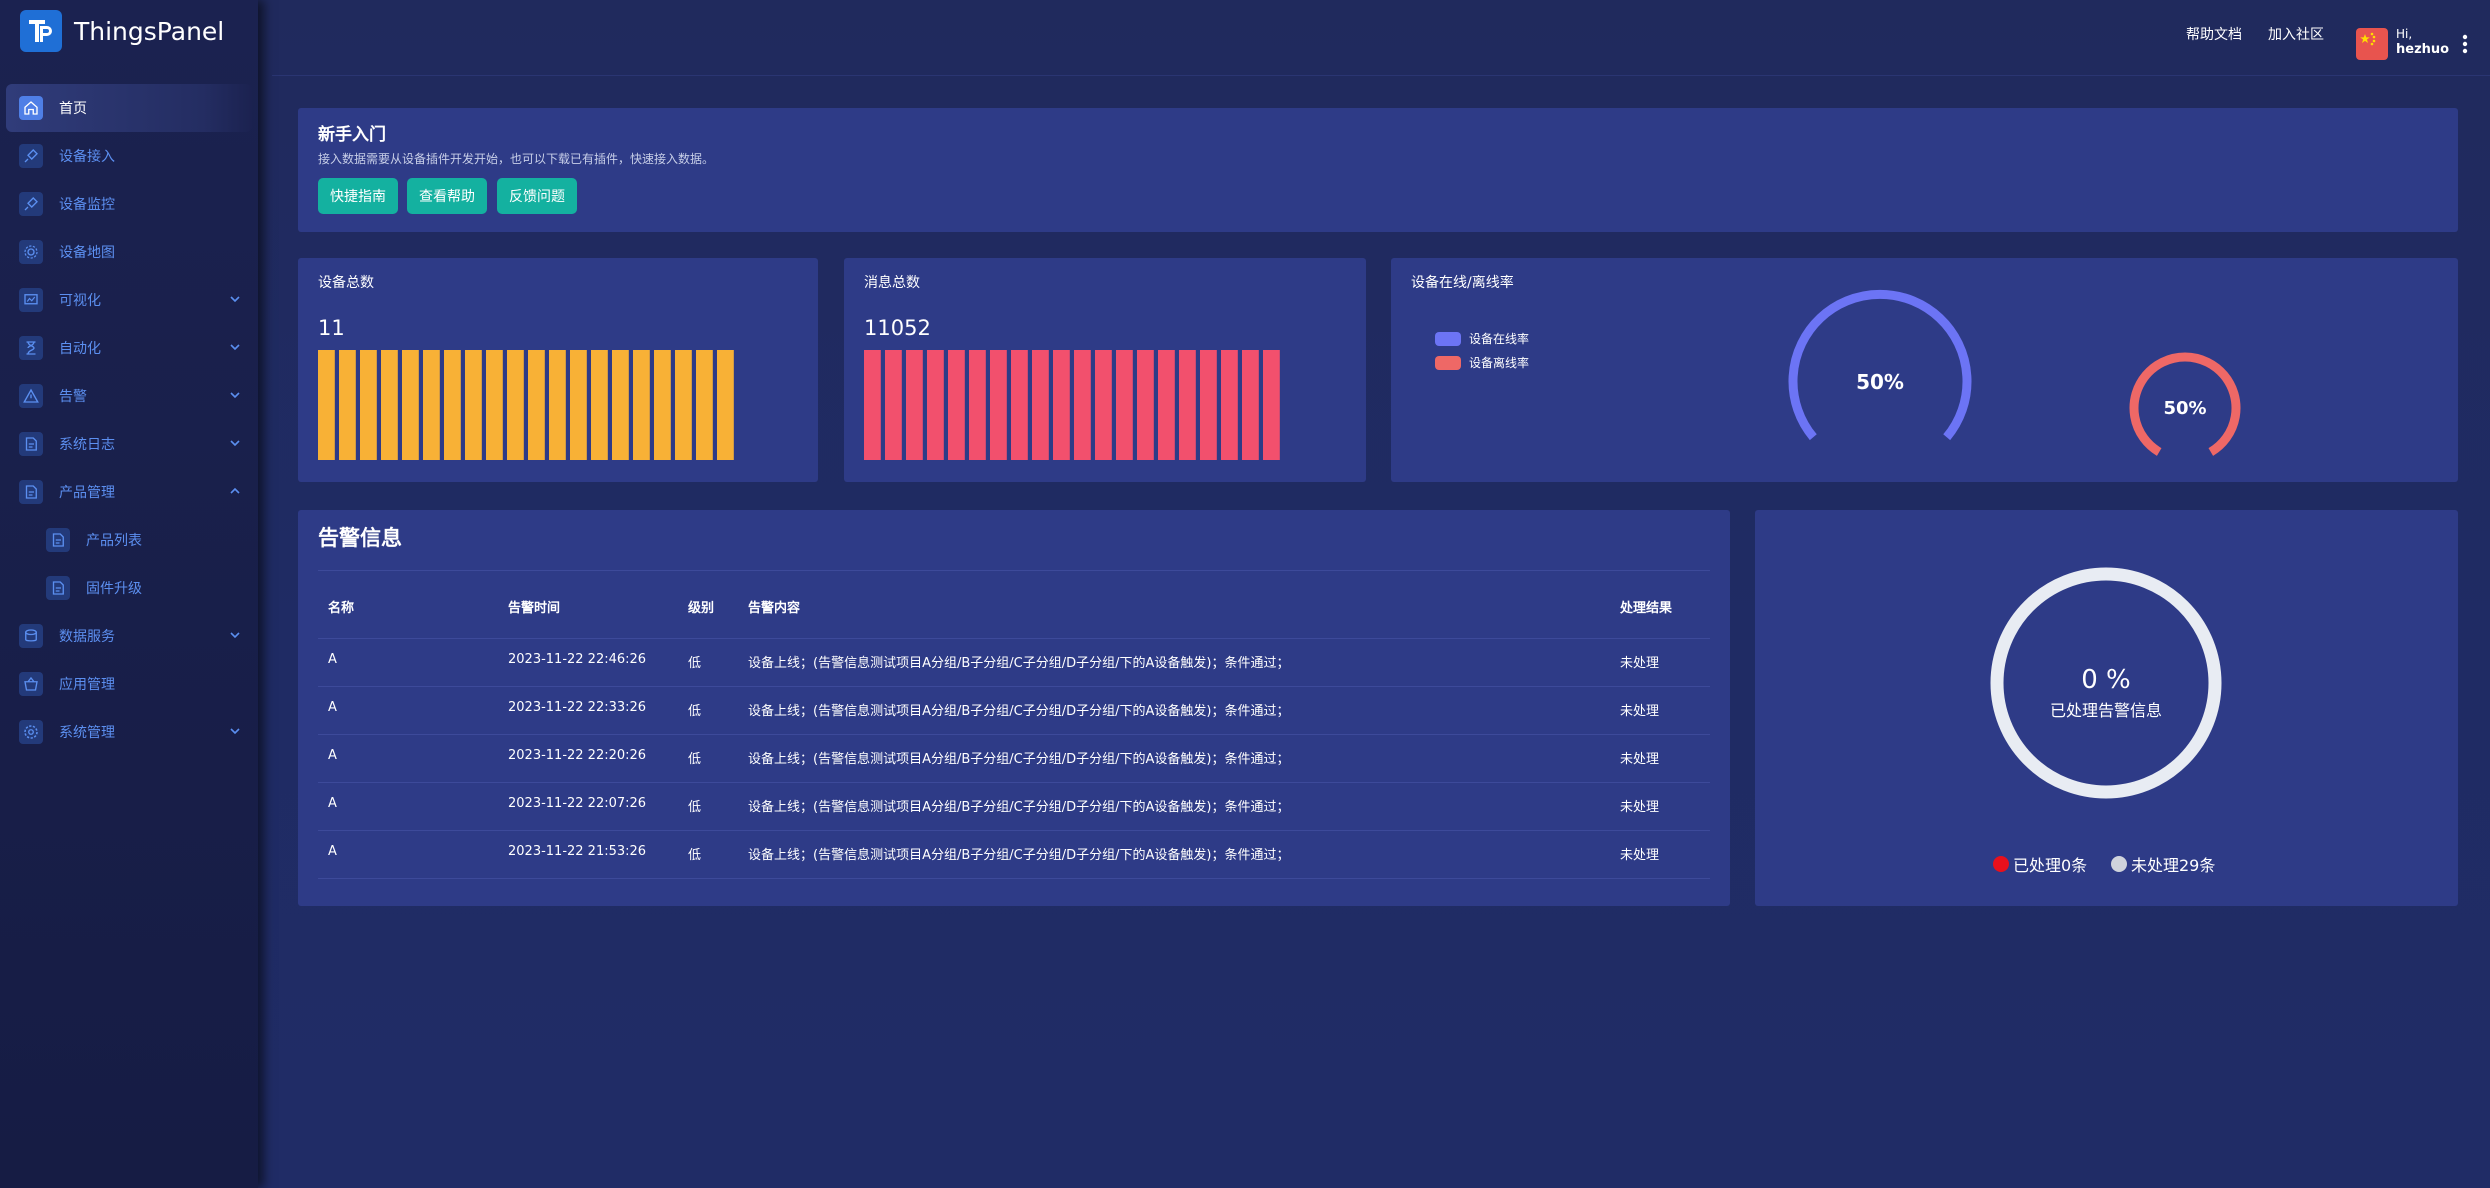  I want to click on sidebar-item-12: 应用管理, so click(129, 684).